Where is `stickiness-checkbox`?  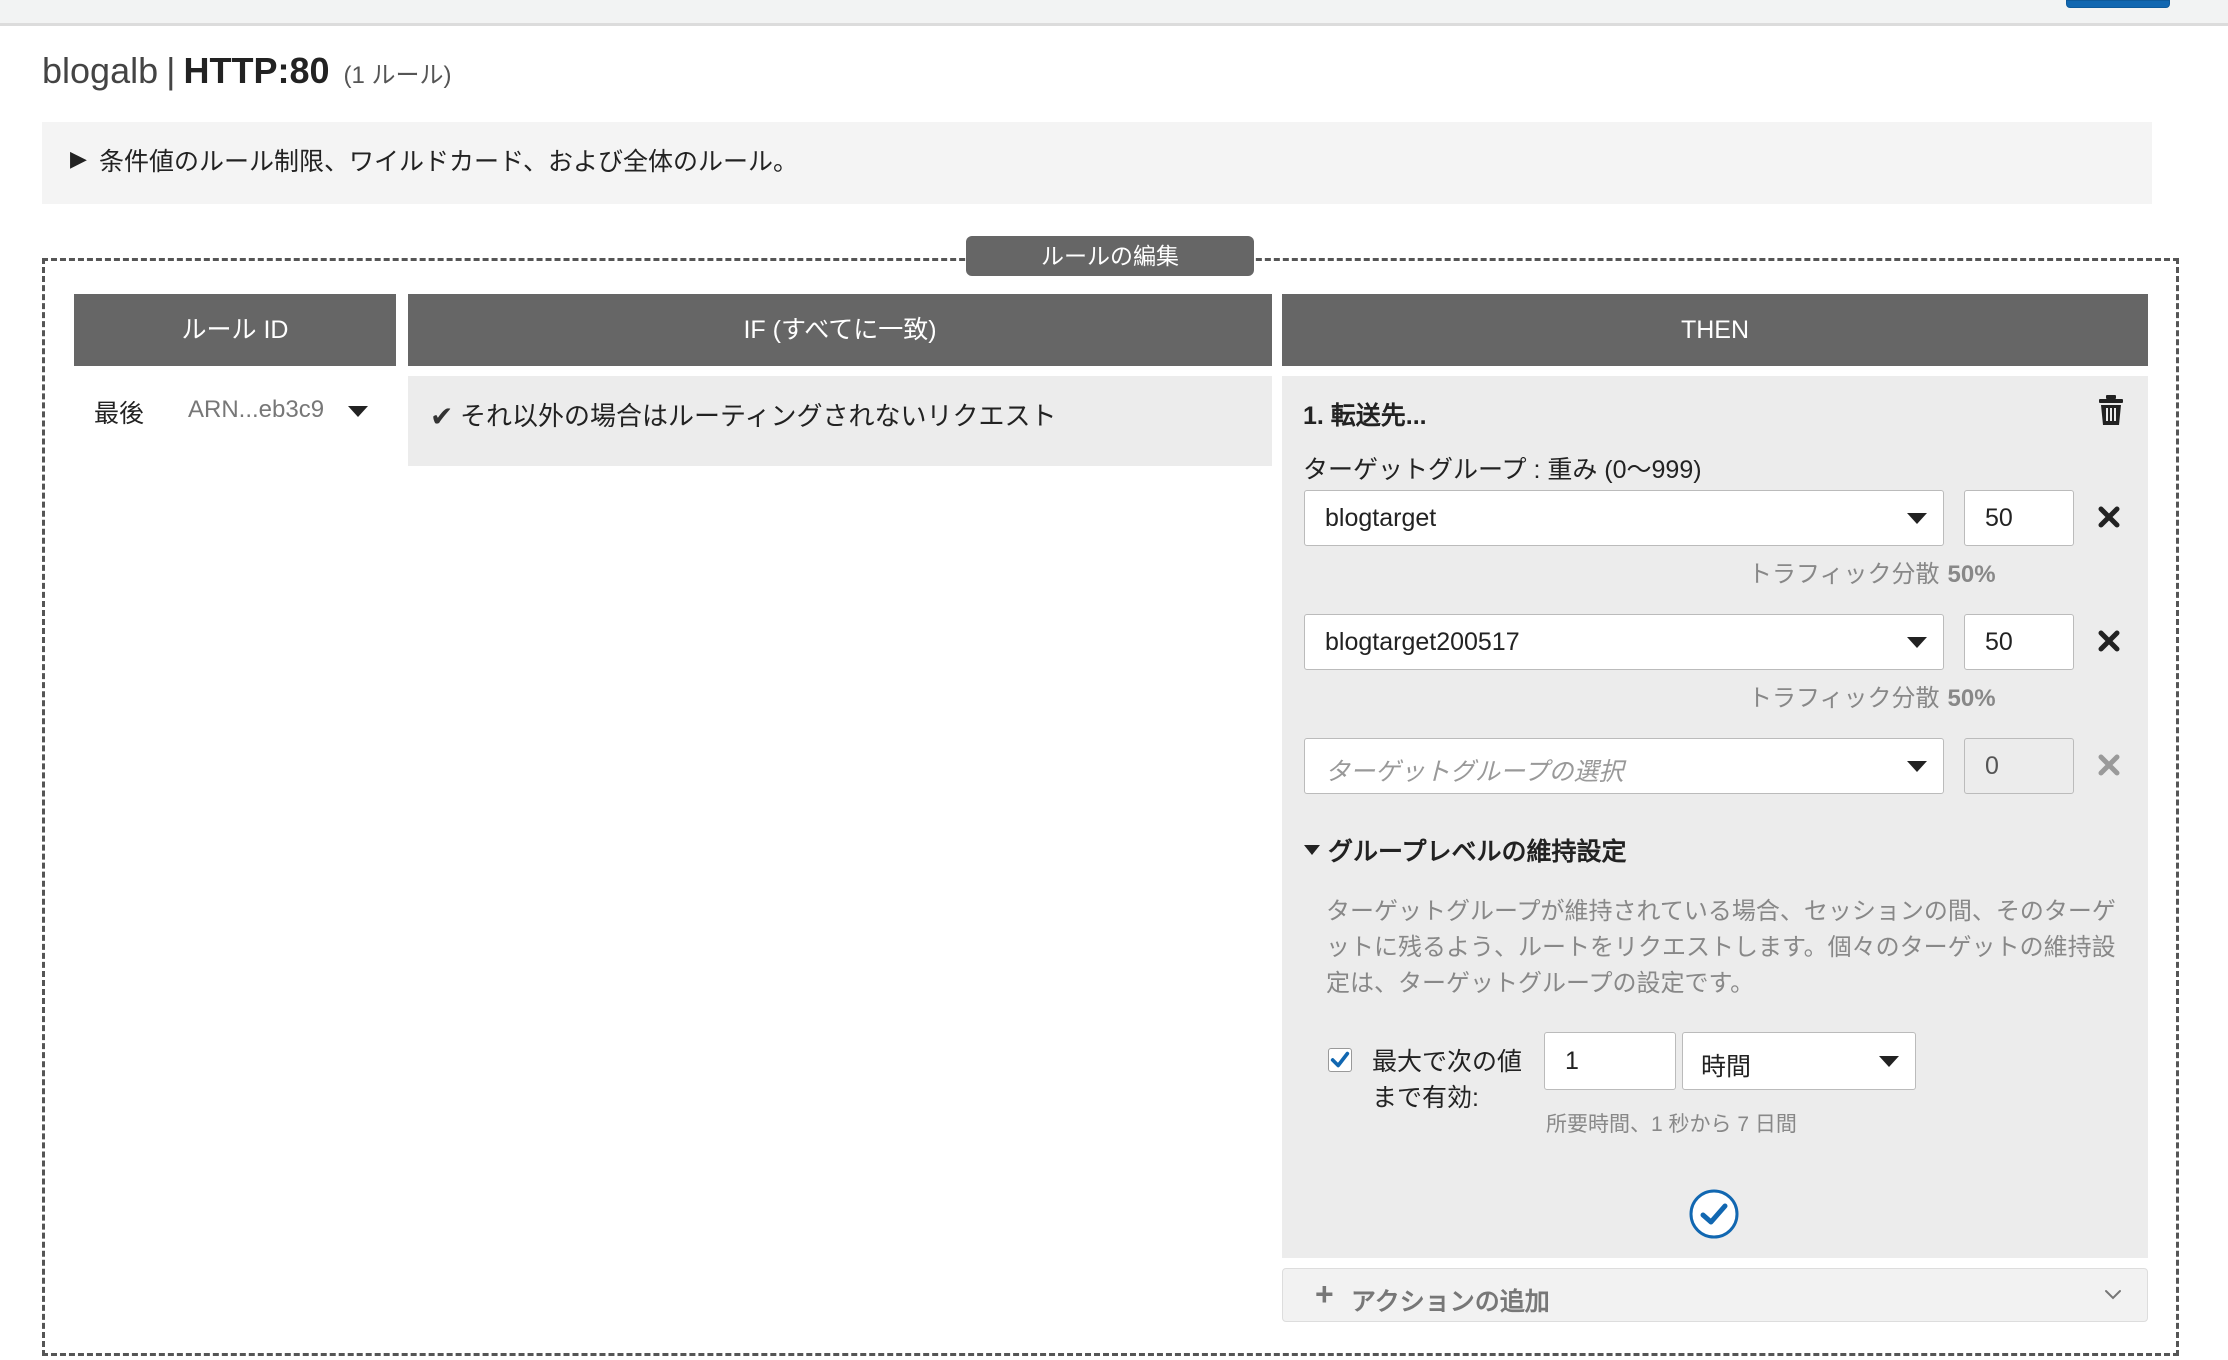 stickiness-checkbox is located at coordinates (1340, 1060).